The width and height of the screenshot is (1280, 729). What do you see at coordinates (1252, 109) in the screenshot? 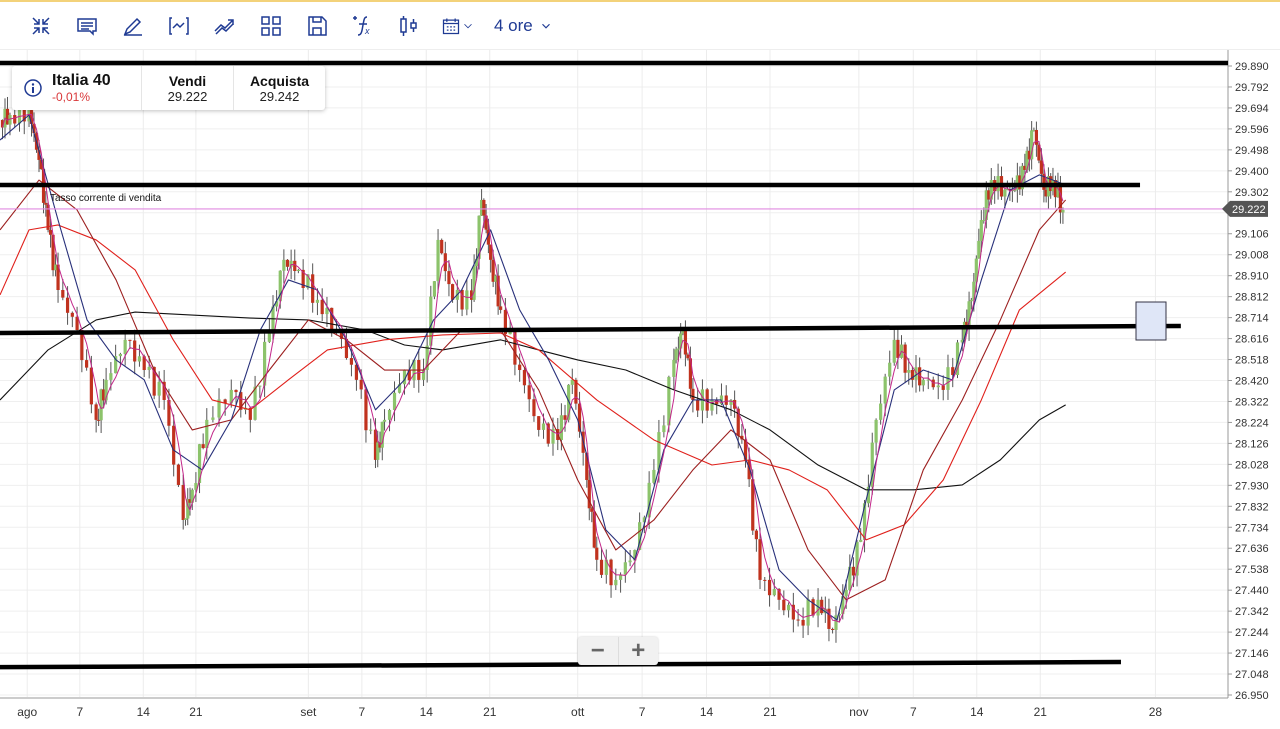
I see `y-tick-label: 29.694` at bounding box center [1252, 109].